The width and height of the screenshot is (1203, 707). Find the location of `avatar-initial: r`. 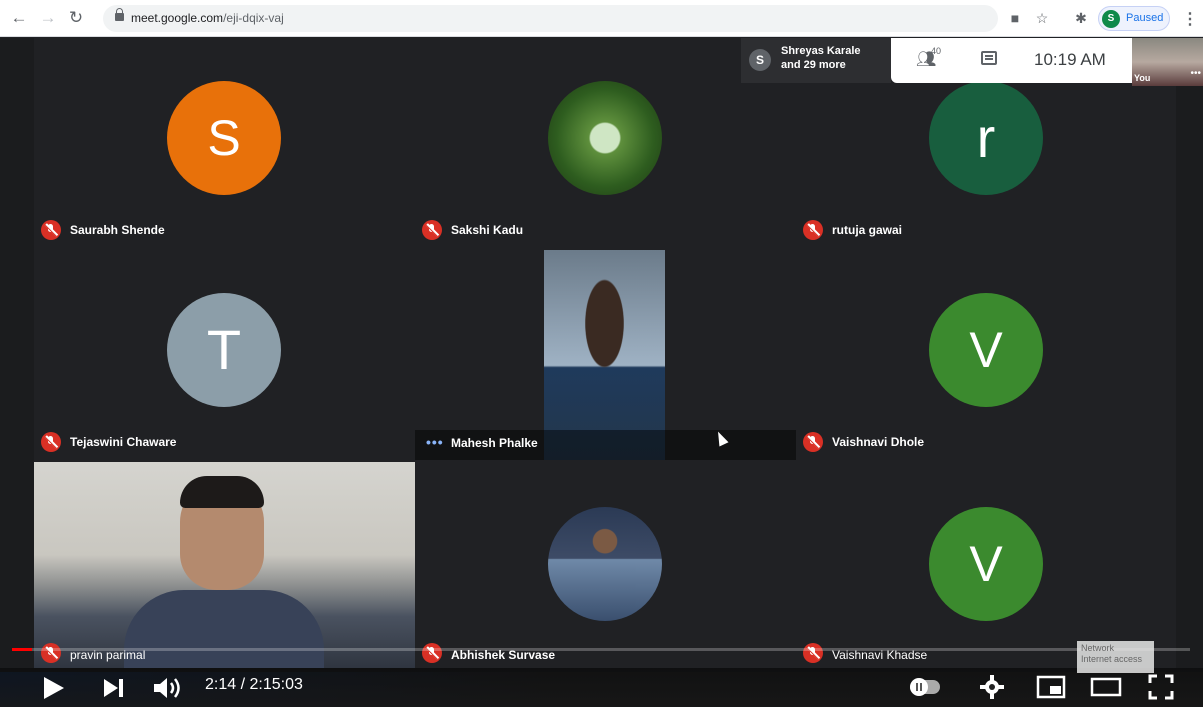

avatar-initial: r is located at coordinates (986, 137).